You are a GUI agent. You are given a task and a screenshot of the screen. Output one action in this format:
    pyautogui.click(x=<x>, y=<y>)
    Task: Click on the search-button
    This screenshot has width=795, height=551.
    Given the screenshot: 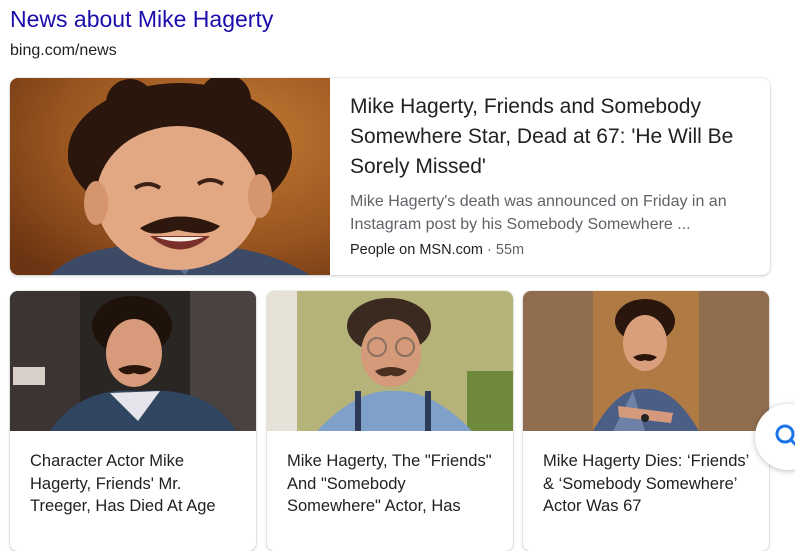 What is the action you would take?
    pyautogui.click(x=775, y=437)
    